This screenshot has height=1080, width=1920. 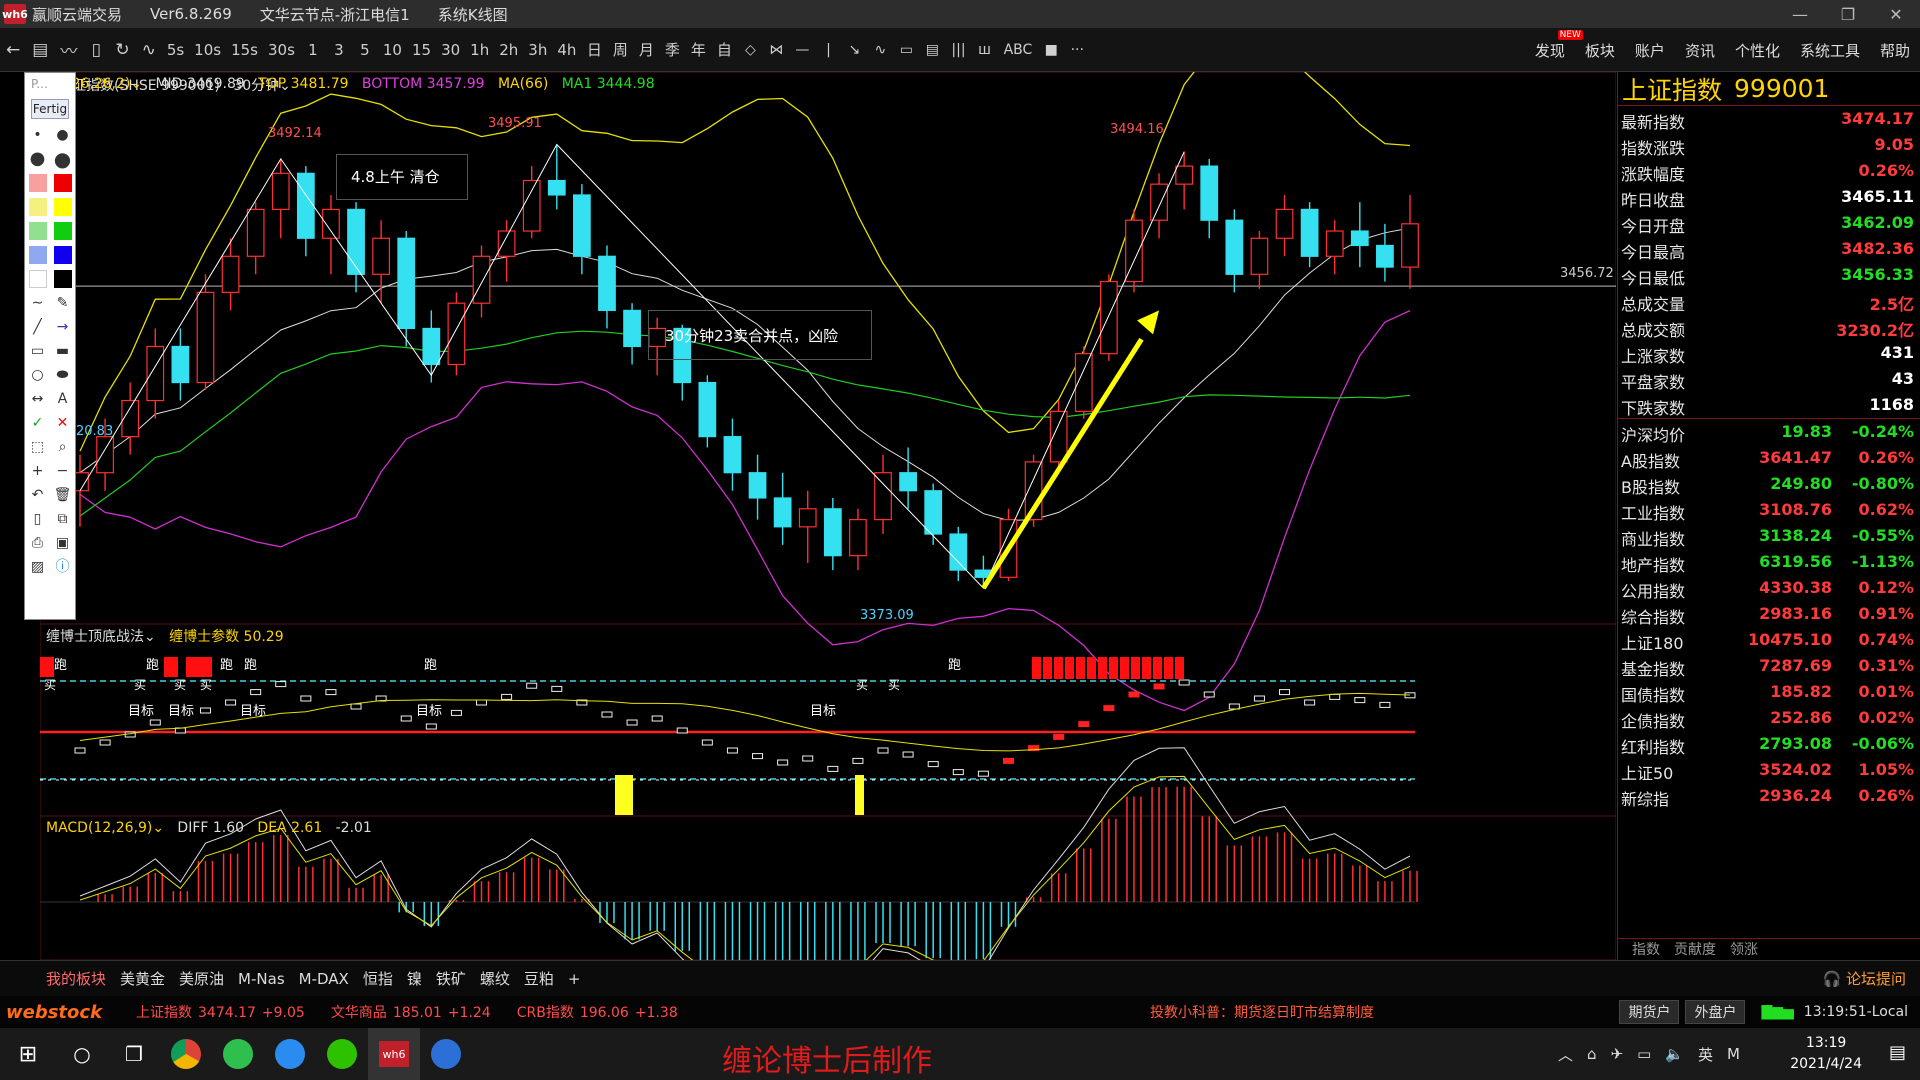 What do you see at coordinates (62, 183) in the screenshot?
I see `color-red` at bounding box center [62, 183].